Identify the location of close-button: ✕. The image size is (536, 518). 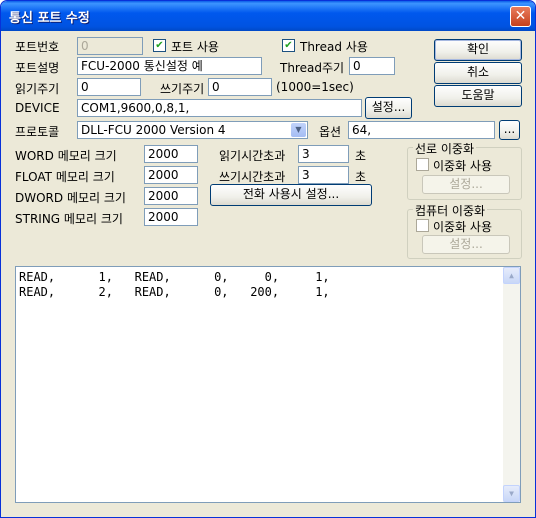
(520, 16).